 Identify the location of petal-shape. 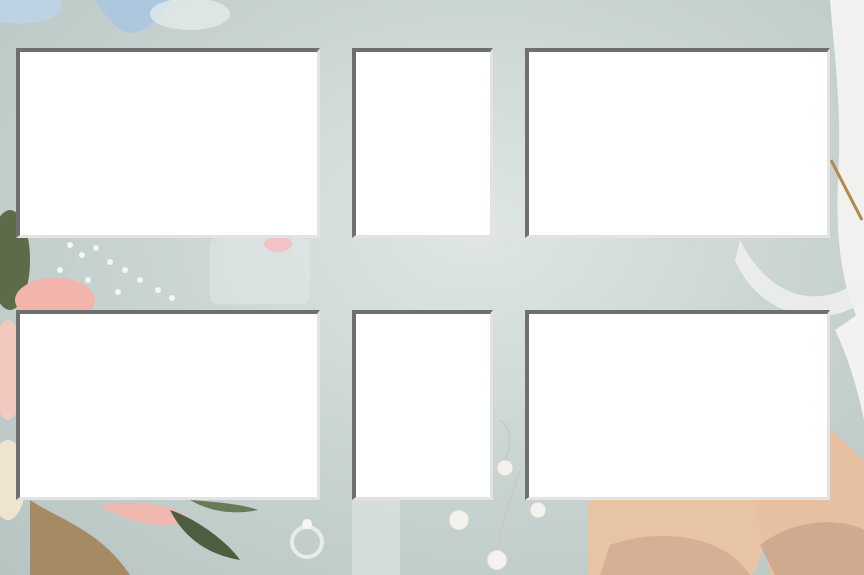
(278, 244).